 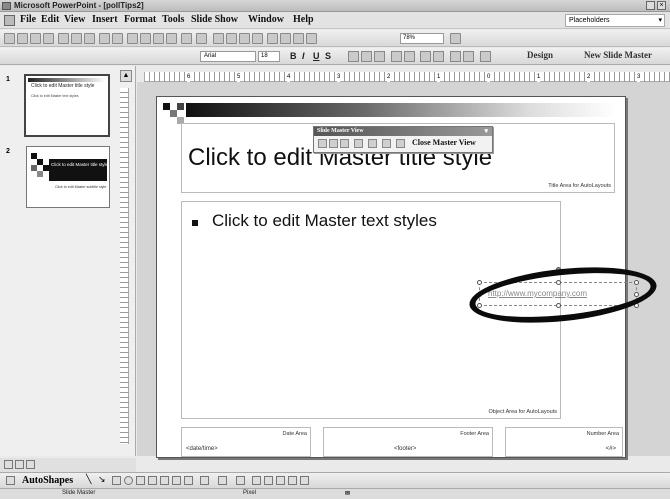 What do you see at coordinates (102, 479) in the screenshot?
I see `arrow-icon: ↘` at bounding box center [102, 479].